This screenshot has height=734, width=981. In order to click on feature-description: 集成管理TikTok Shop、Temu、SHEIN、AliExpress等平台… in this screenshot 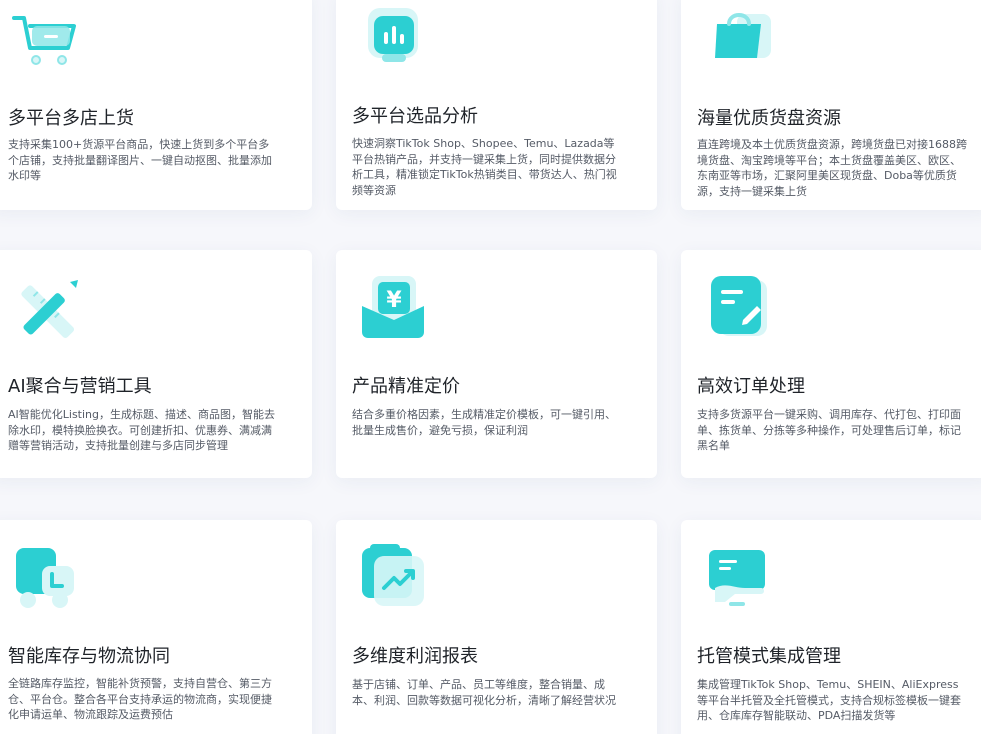, I will do `click(829, 700)`.